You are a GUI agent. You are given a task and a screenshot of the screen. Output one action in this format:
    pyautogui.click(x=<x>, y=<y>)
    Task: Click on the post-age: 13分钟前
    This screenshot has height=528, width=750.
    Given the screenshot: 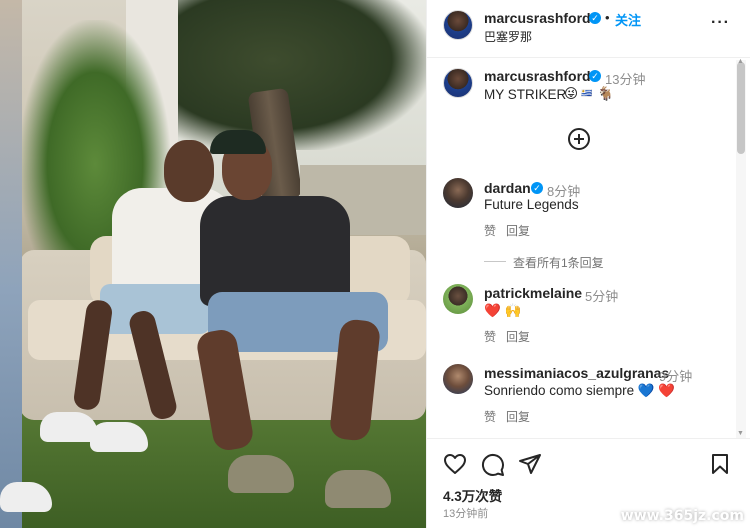 What is the action you would take?
    pyautogui.click(x=466, y=514)
    